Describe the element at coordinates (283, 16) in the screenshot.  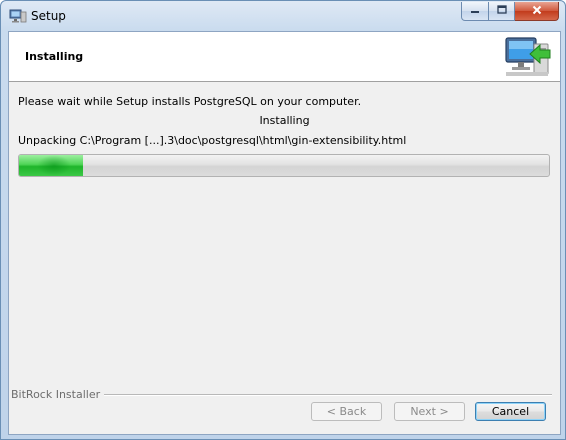
I see `title-bar: Setup` at that location.